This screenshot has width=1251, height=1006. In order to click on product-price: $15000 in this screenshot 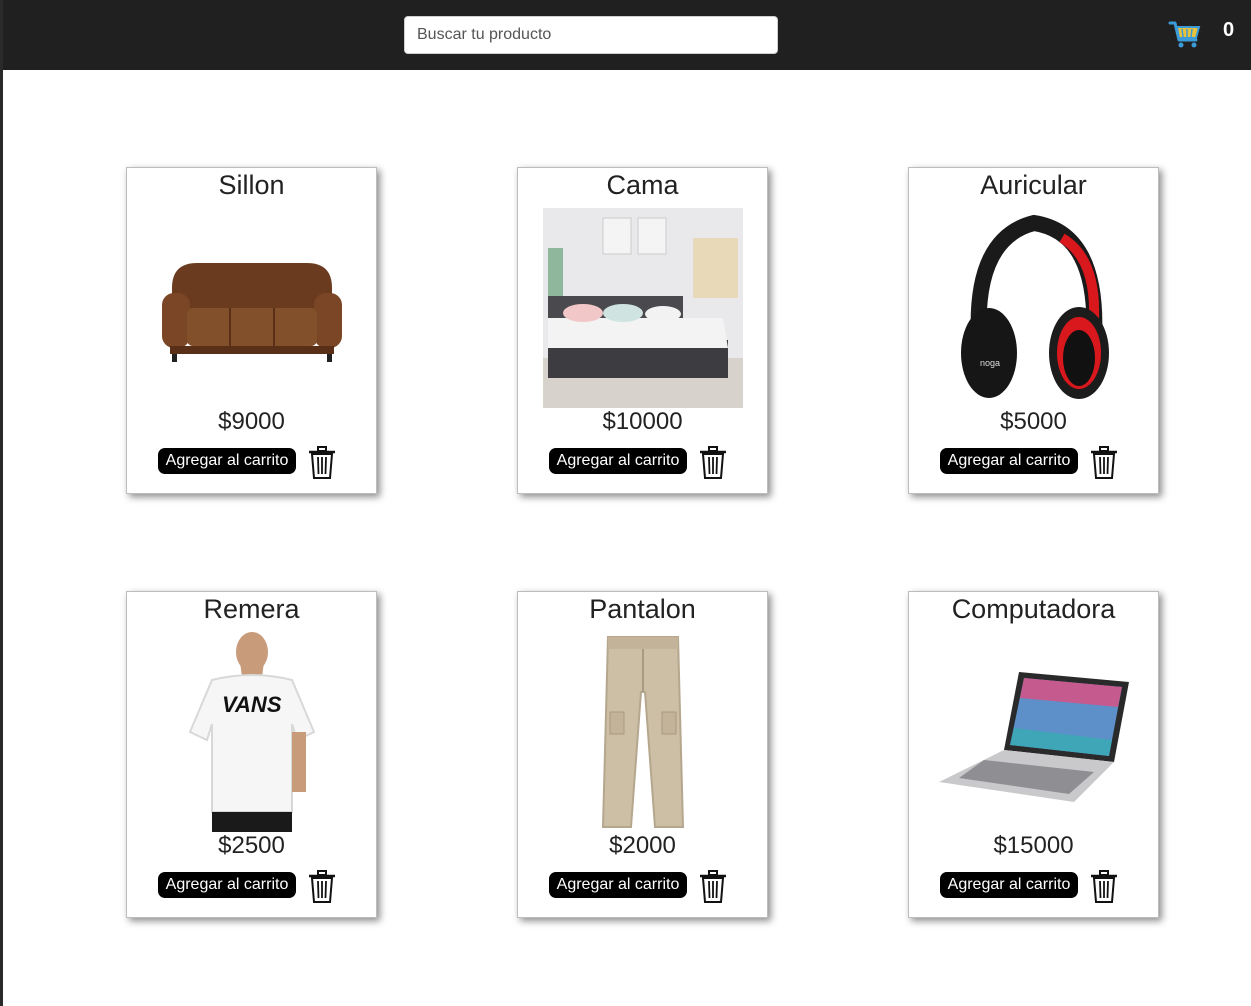, I will do `click(1033, 845)`.